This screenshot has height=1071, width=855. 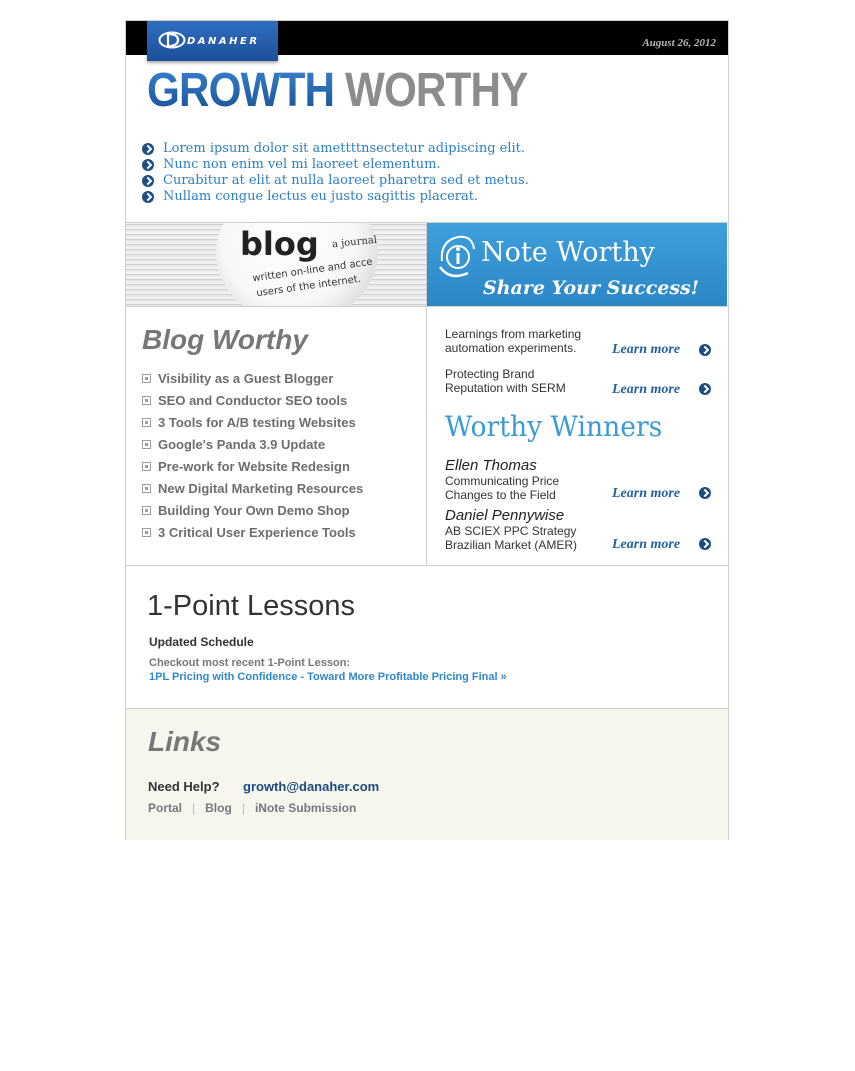 I want to click on danaher-logo: DANAHER, so click(x=212, y=41).